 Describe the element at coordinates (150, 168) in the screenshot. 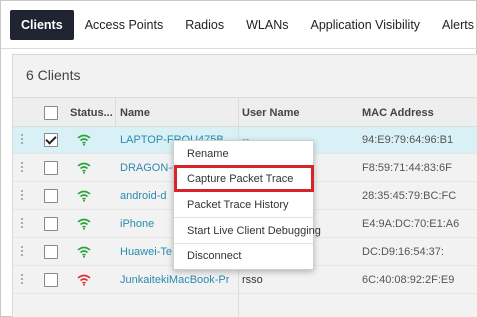

I see `client-name-link: DRAGON-C` at that location.